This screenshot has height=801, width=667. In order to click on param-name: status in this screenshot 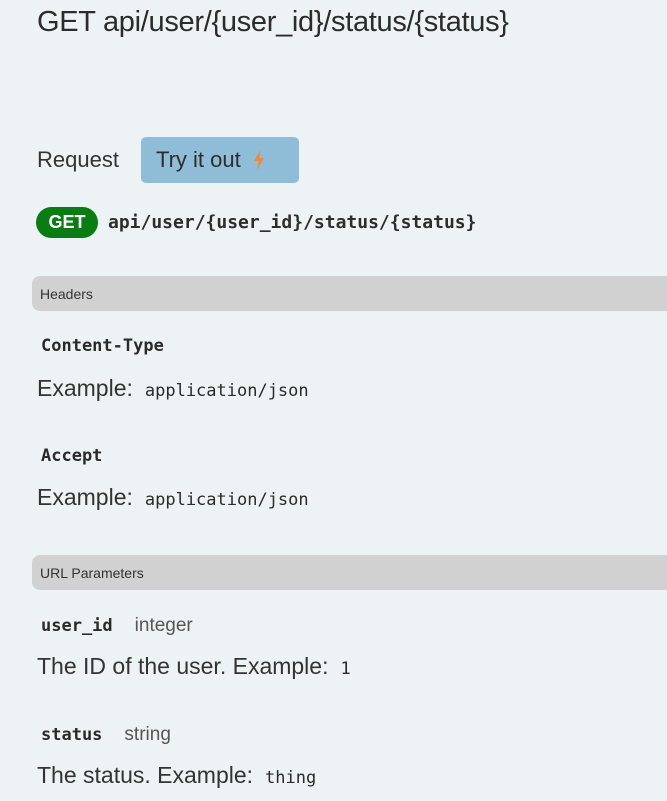, I will do `click(72, 735)`.